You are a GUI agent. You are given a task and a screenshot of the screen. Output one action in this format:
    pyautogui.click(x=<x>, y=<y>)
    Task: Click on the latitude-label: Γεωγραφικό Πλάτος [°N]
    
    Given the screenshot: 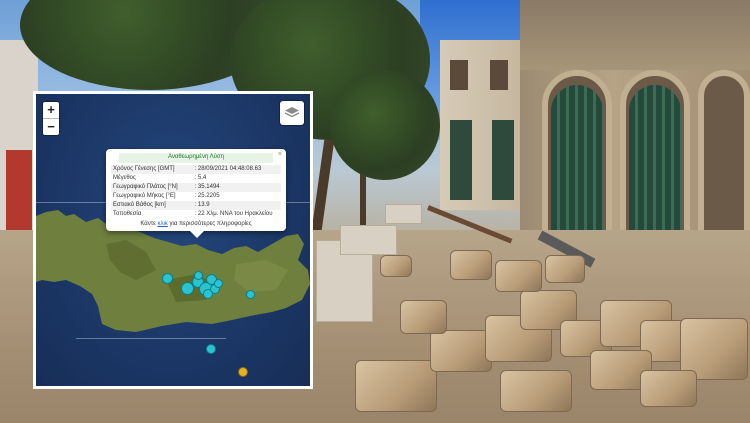 What is the action you would take?
    pyautogui.click(x=152, y=187)
    